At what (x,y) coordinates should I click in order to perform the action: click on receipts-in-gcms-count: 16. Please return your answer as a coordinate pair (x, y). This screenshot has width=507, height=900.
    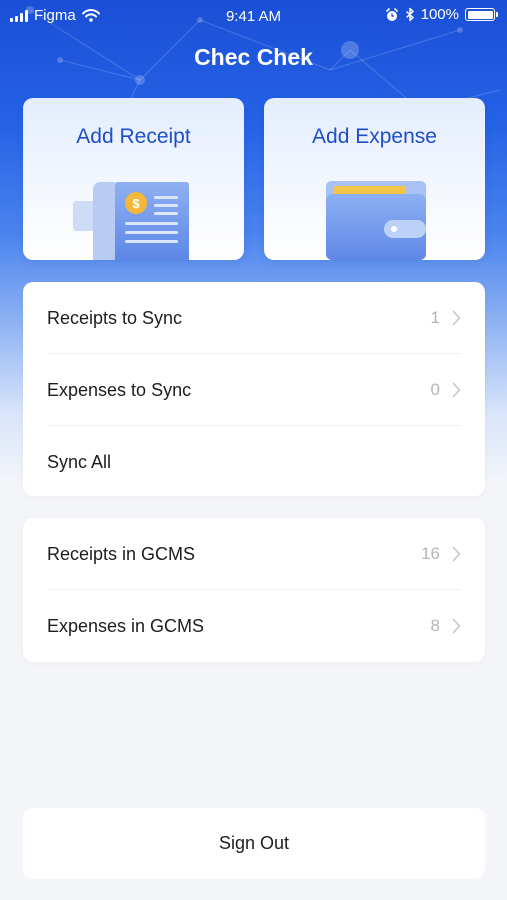
    Looking at the image, I should click on (430, 553).